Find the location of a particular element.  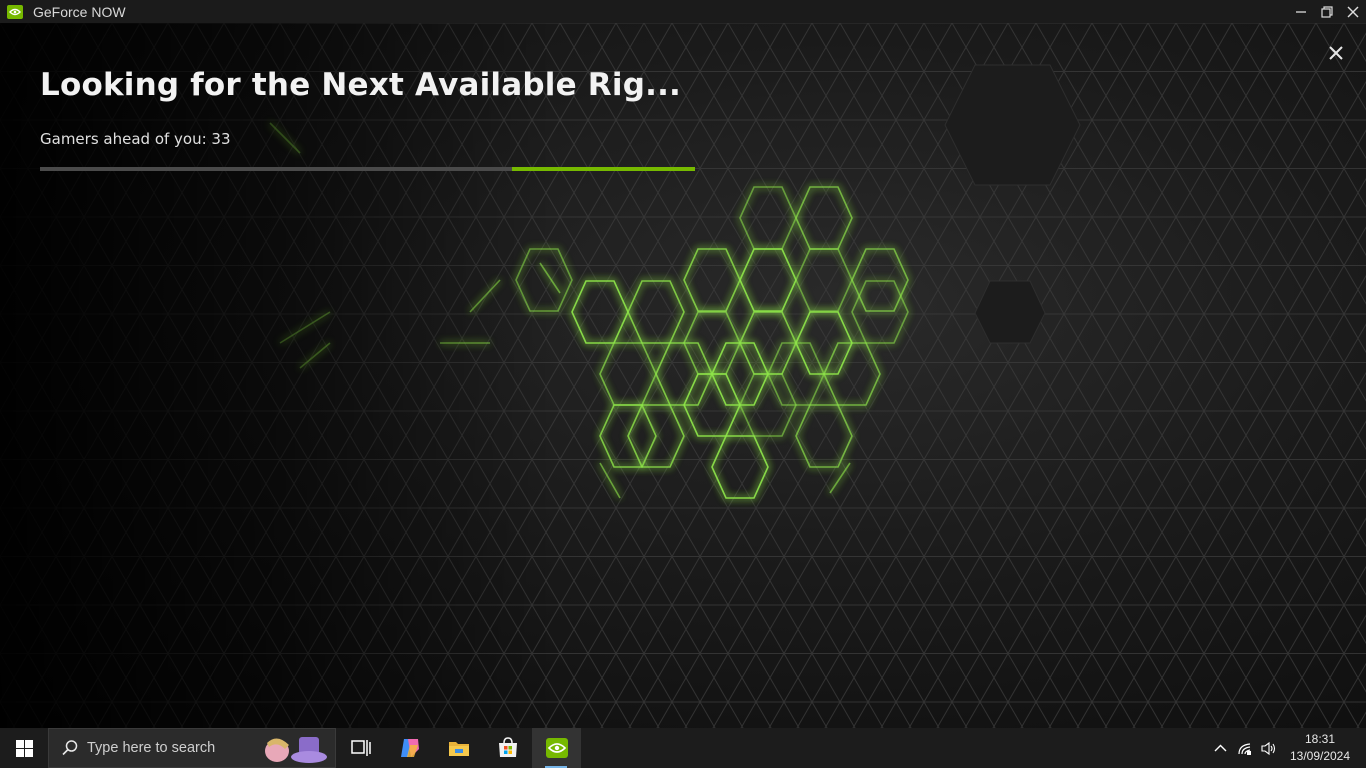

search-icon is located at coordinates (70, 748).